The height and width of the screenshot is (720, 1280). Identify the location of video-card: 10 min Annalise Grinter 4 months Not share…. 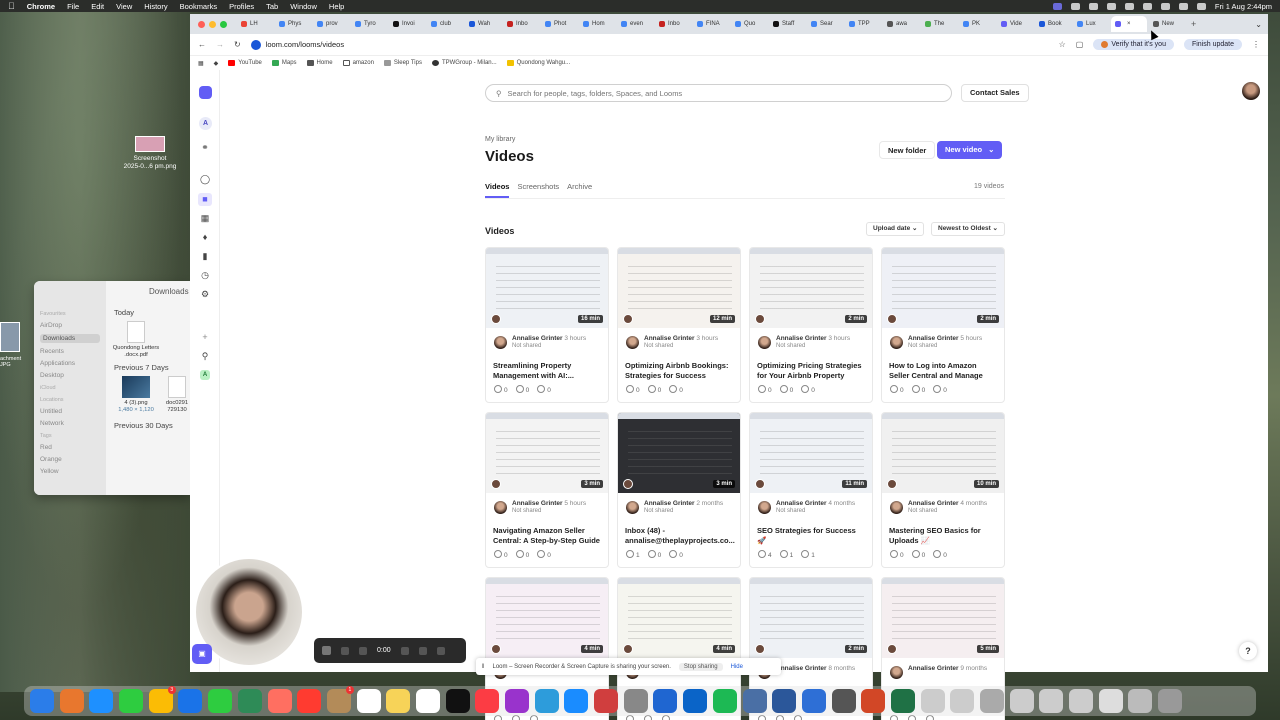
(943, 490).